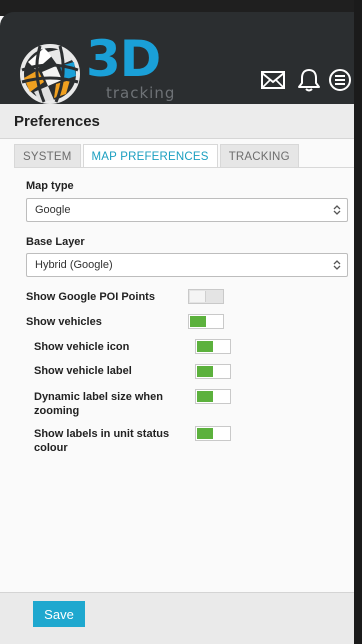  I want to click on tab-bar: SYSTEM MAP PREFERENCES TRACKING, so click(157, 156).